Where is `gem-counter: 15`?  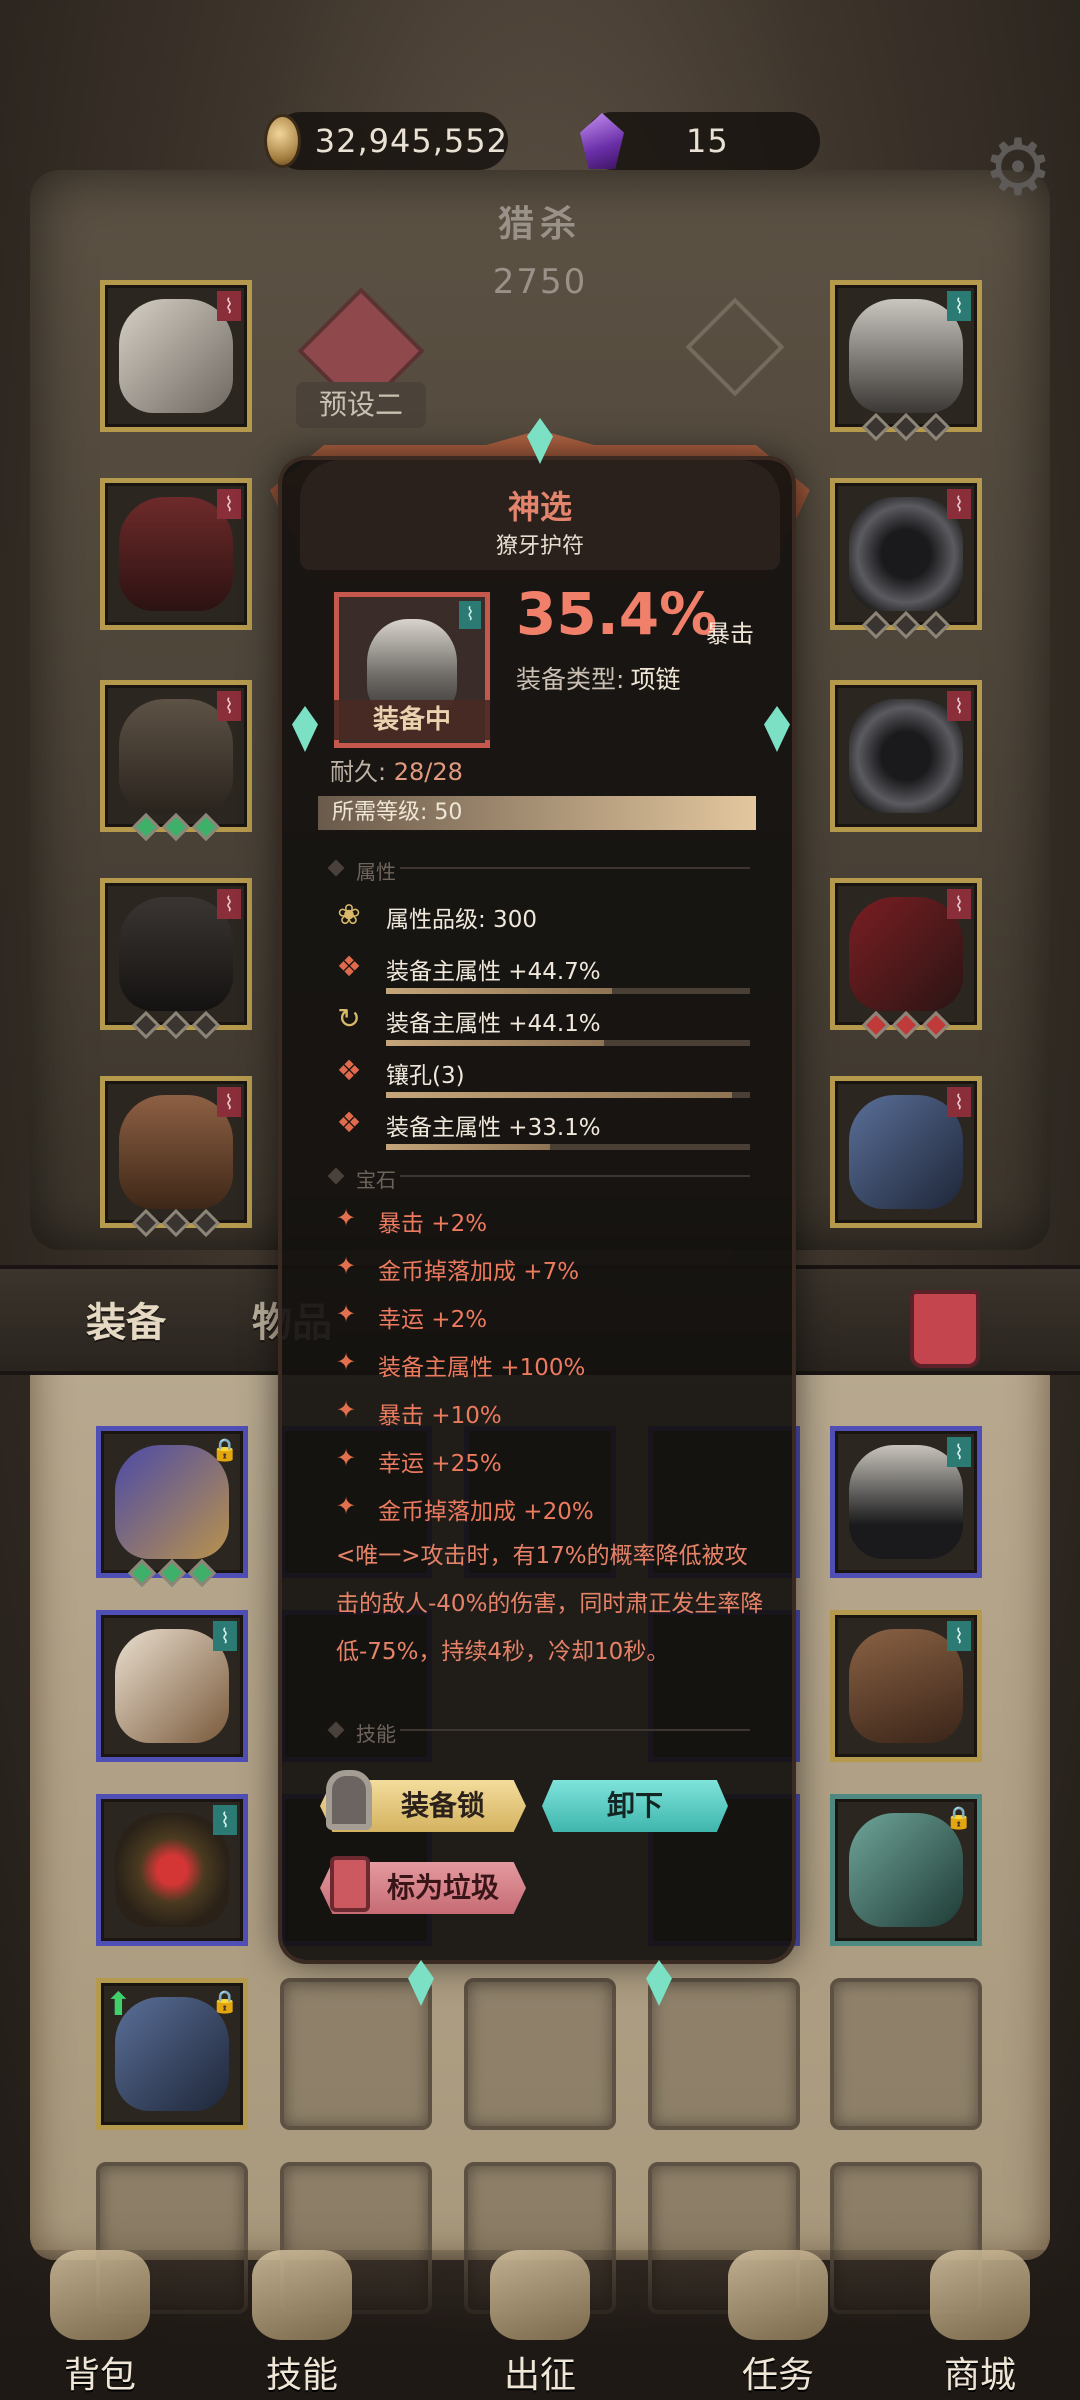 gem-counter: 15 is located at coordinates (700, 141).